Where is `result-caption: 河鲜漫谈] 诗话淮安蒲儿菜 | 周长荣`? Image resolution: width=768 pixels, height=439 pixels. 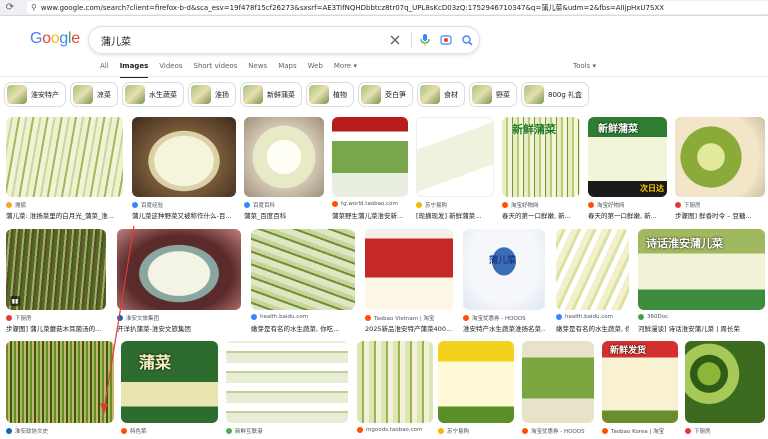 result-caption: 河鲜漫谈] 诗话淮安蒲儿菜 | 周长荣 is located at coordinates (701, 328).